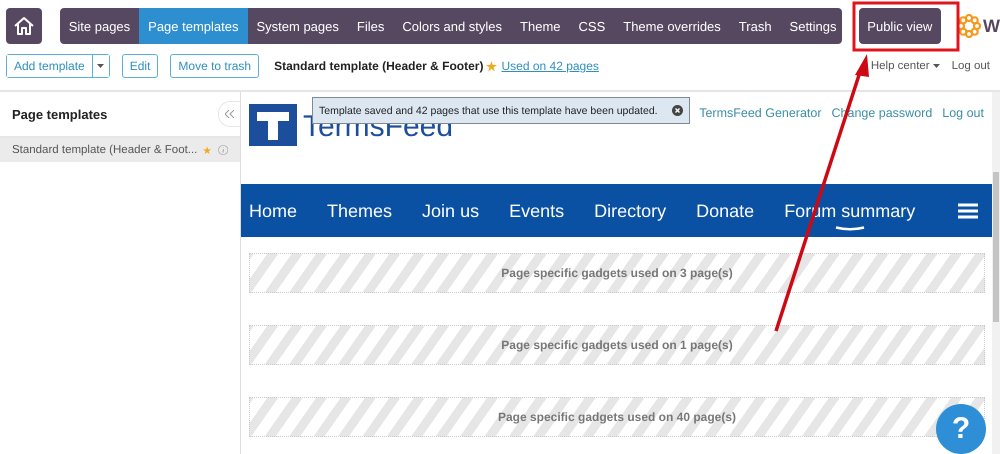  Describe the element at coordinates (617, 345) in the screenshot. I see `gadget-area-label: Page specific gadgets used on 1 page(s)` at that location.